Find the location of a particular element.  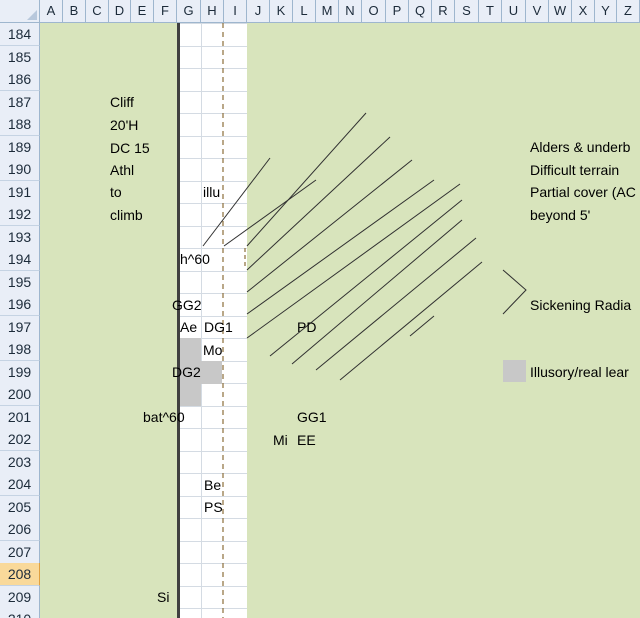

column-header-a: A is located at coordinates (51, 11).